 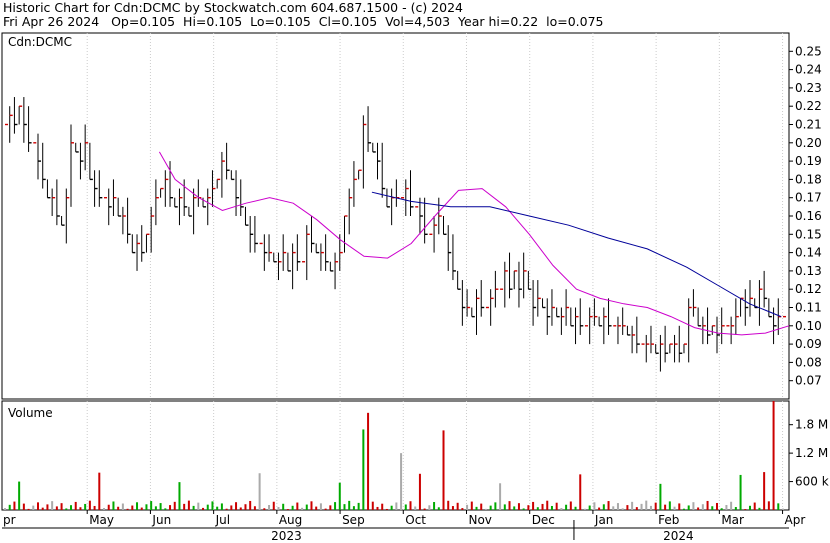 What do you see at coordinates (808, 125) in the screenshot?
I see `price-tick-label: 0.21` at bounding box center [808, 125].